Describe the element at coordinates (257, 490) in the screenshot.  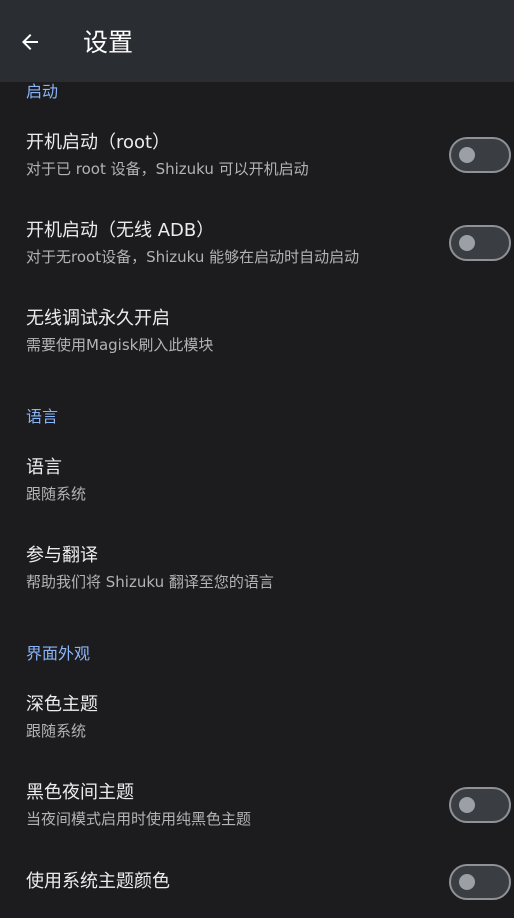
I see `pref-language: 语言 跟随系统` at that location.